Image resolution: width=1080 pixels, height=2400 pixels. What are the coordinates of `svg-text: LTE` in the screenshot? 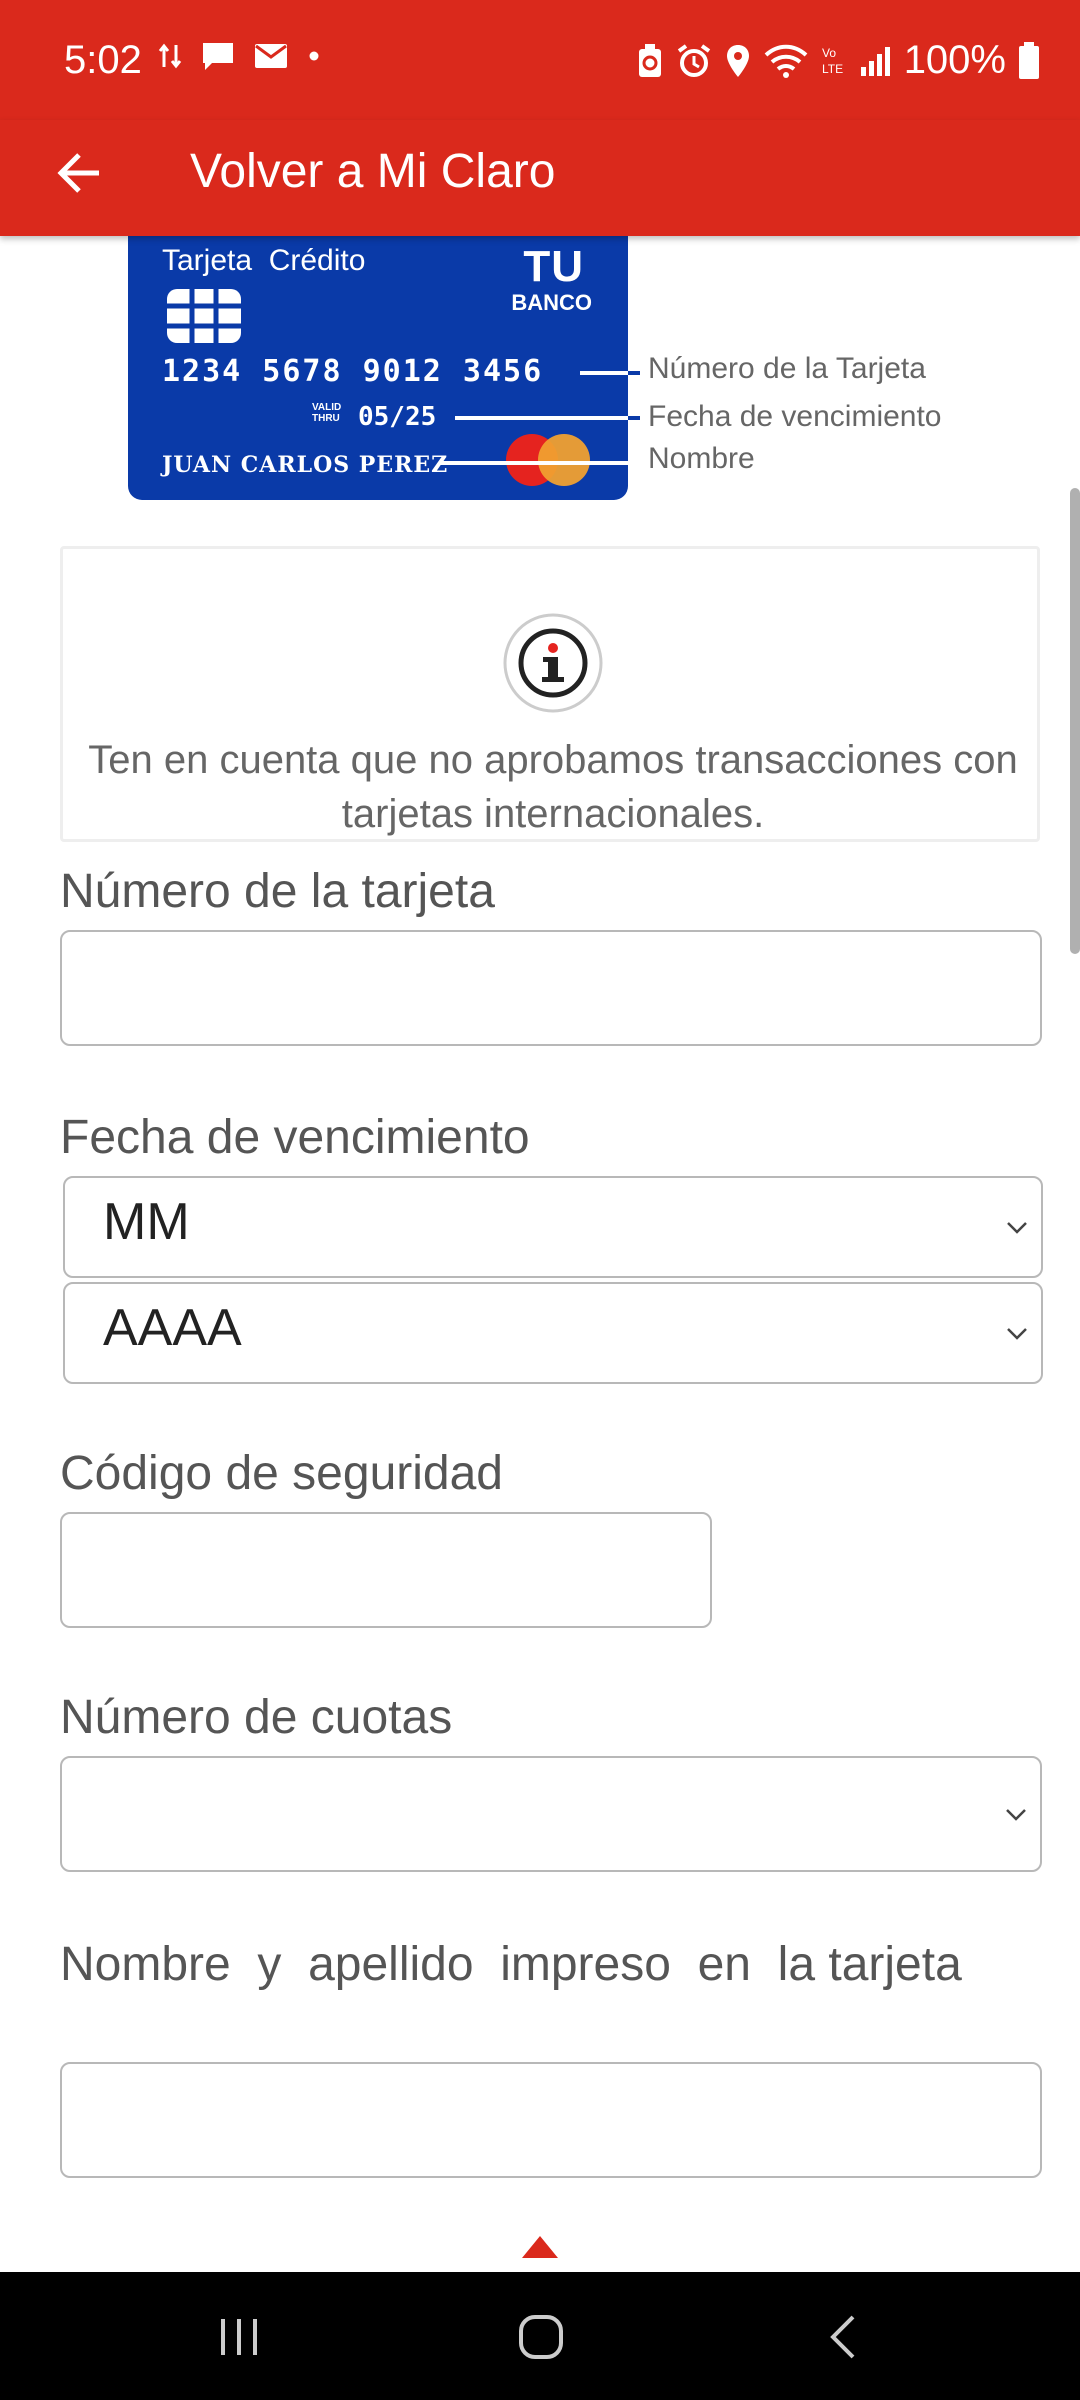 It's located at (832, 69).